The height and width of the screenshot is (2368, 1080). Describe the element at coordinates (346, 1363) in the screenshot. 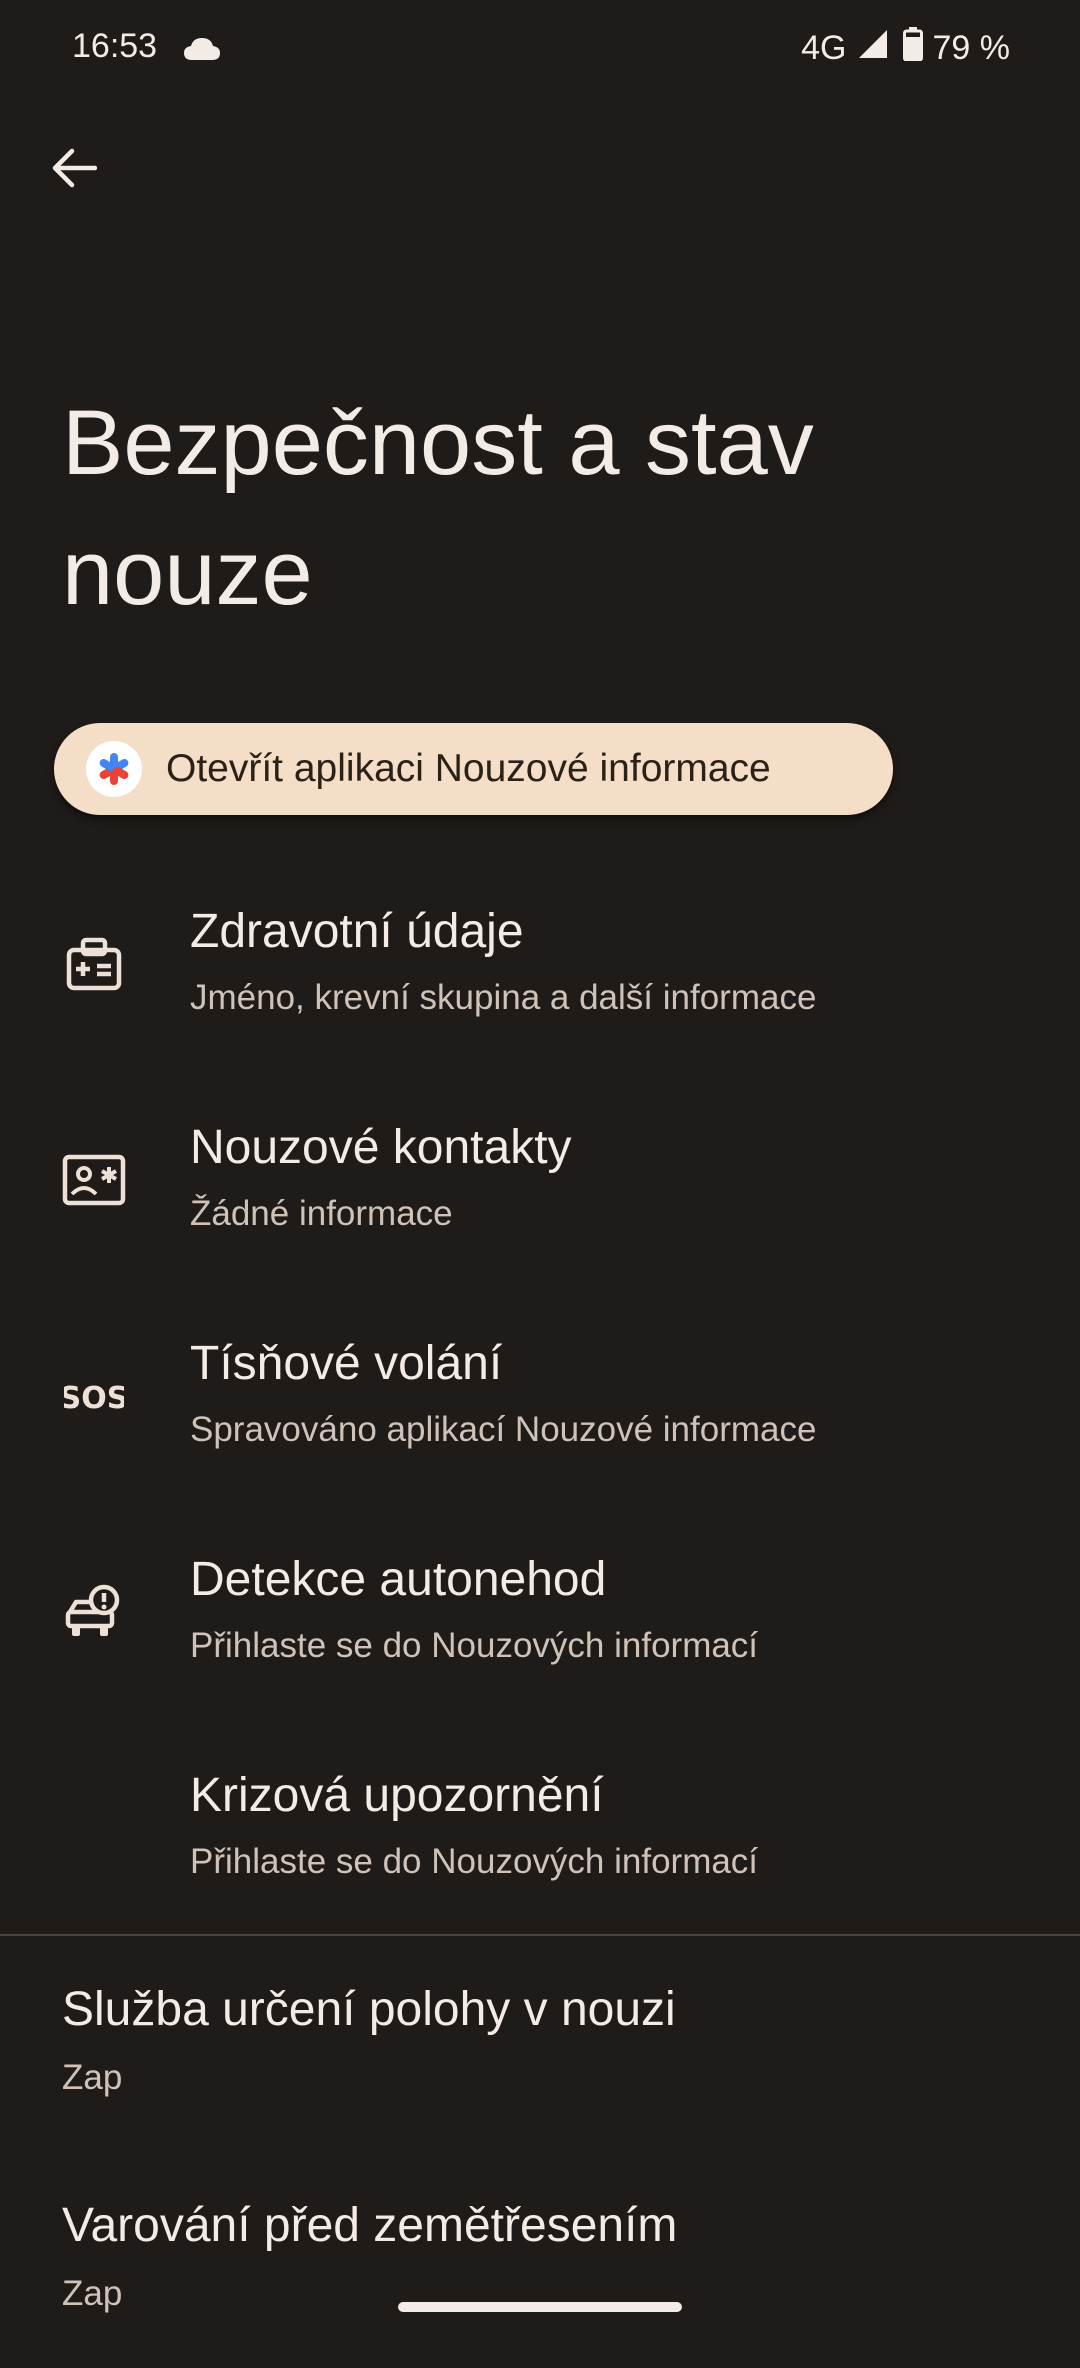

I see `item-title: Tísňové volání` at that location.